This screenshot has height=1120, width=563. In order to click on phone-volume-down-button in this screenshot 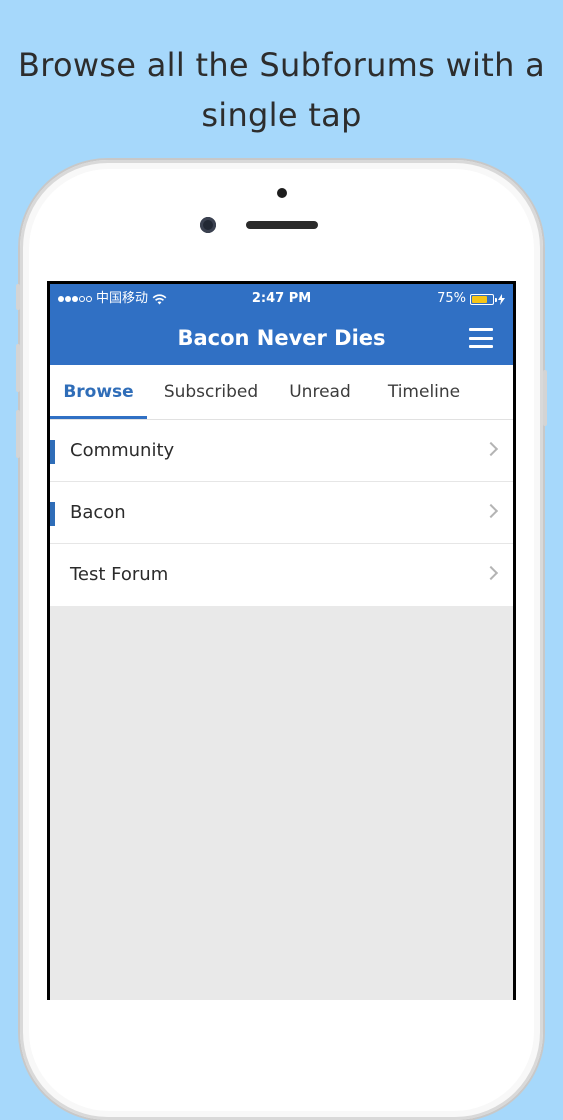, I will do `click(18, 434)`.